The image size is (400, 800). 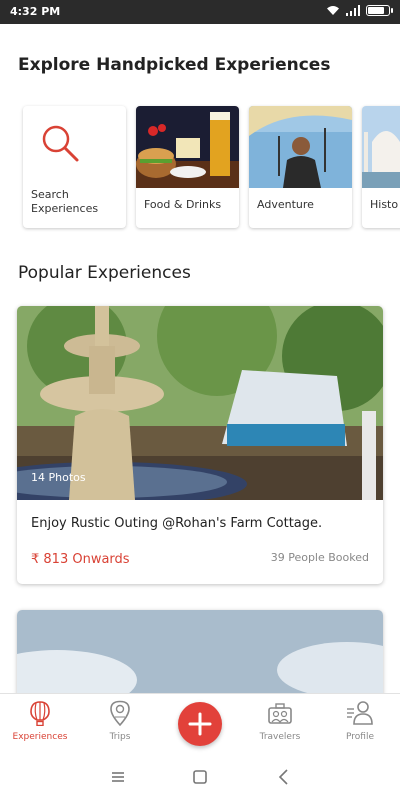 What do you see at coordinates (60, 143) in the screenshot?
I see `search-icon` at bounding box center [60, 143].